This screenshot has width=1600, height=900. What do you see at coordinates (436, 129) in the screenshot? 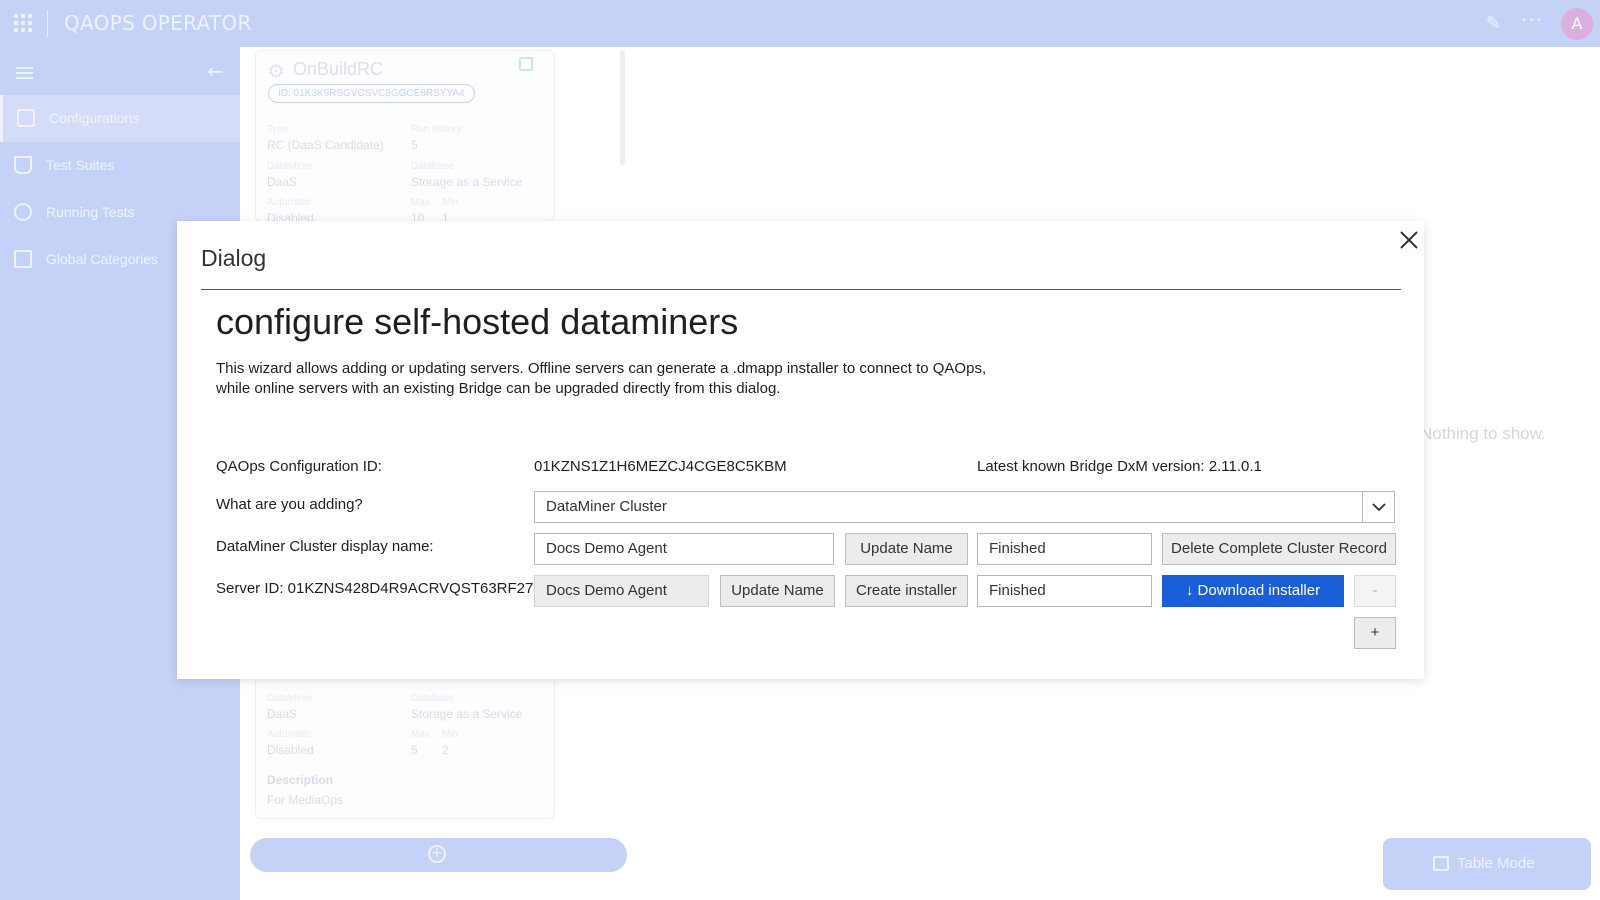
I see `run-history-label: Run history` at bounding box center [436, 129].